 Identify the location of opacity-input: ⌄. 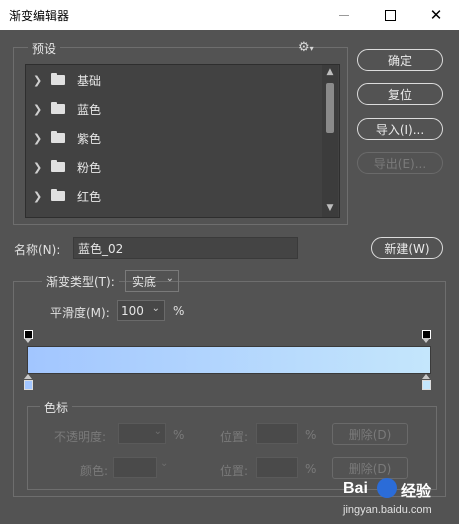
(142, 433).